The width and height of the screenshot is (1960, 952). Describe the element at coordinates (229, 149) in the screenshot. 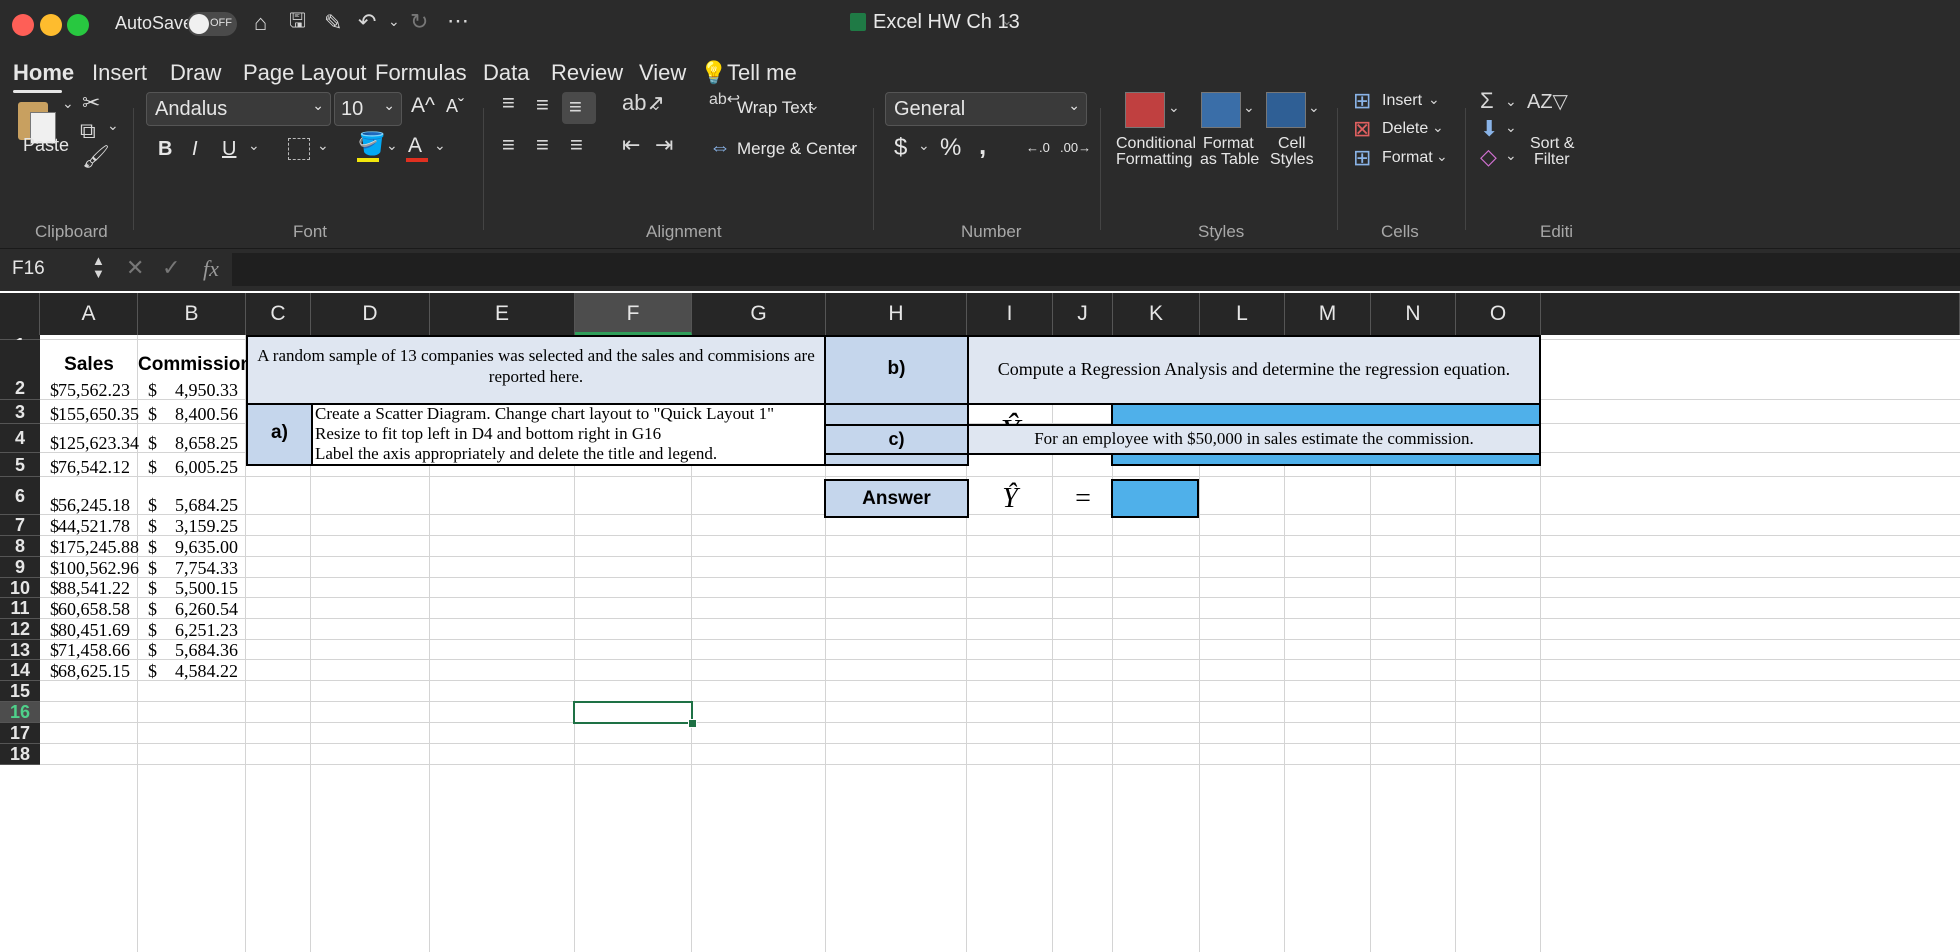

I see `underline-button: U` at that location.